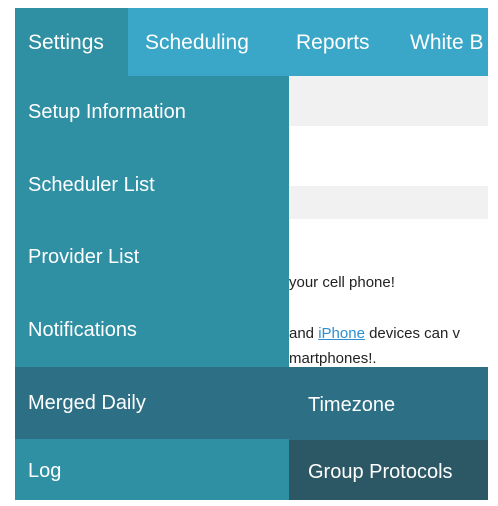 The width and height of the screenshot is (498, 506). What do you see at coordinates (333, 358) in the screenshot?
I see `content-text-line: martphones!.` at bounding box center [333, 358].